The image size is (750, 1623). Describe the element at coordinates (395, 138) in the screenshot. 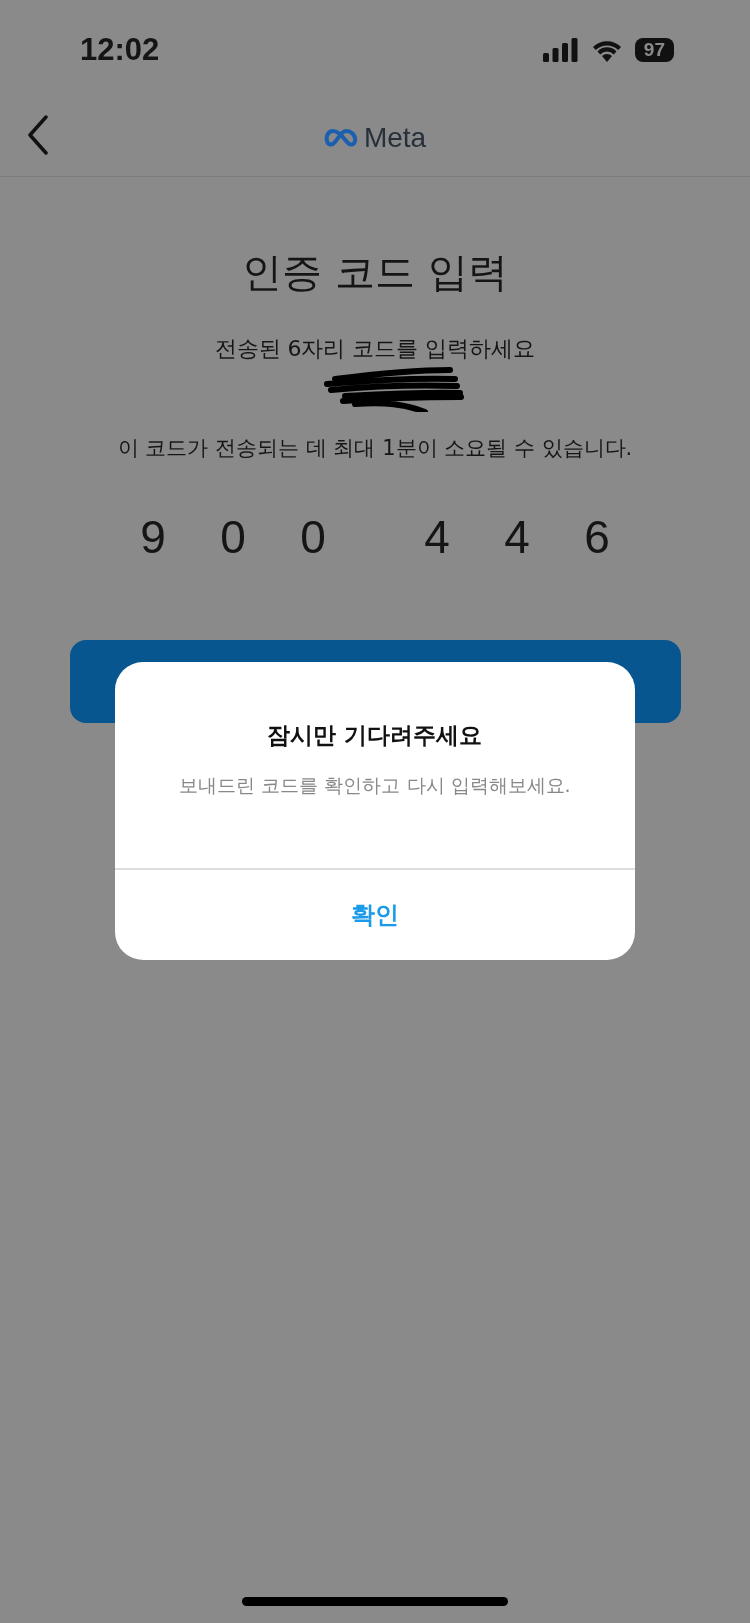

I see `logo-text: Meta` at that location.